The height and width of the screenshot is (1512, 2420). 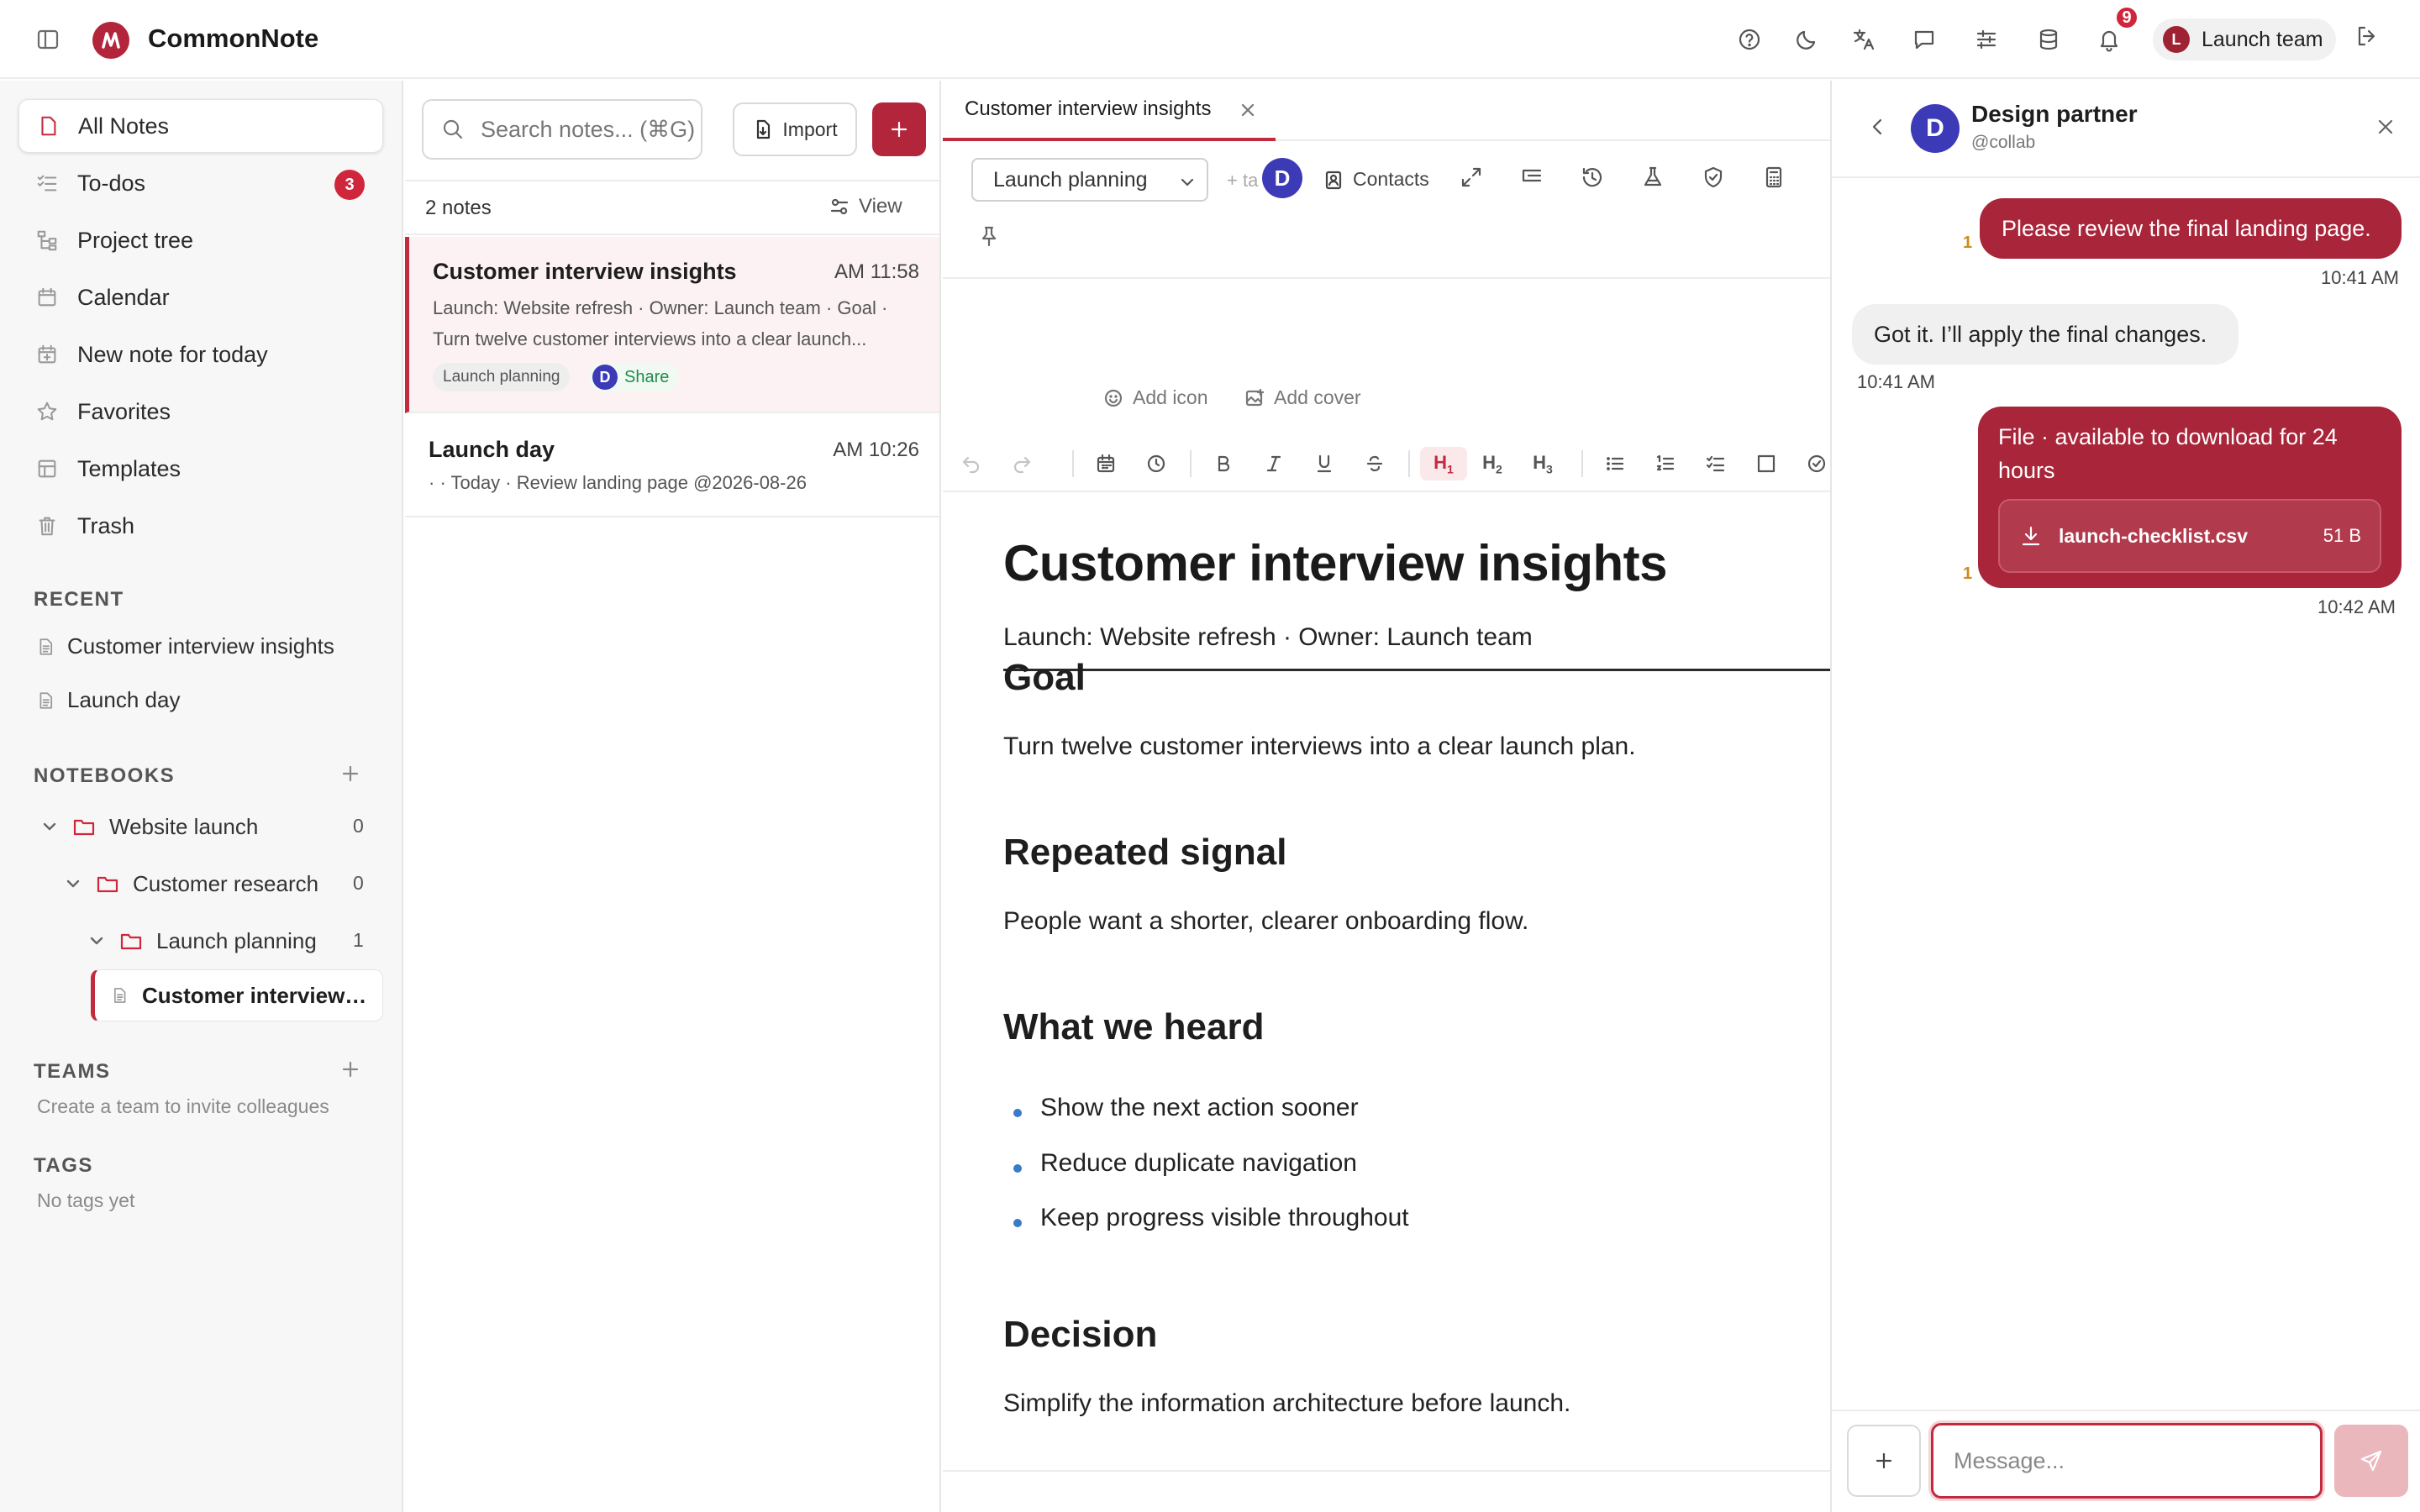 What do you see at coordinates (1224, 463) in the screenshot?
I see `bold-icon` at bounding box center [1224, 463].